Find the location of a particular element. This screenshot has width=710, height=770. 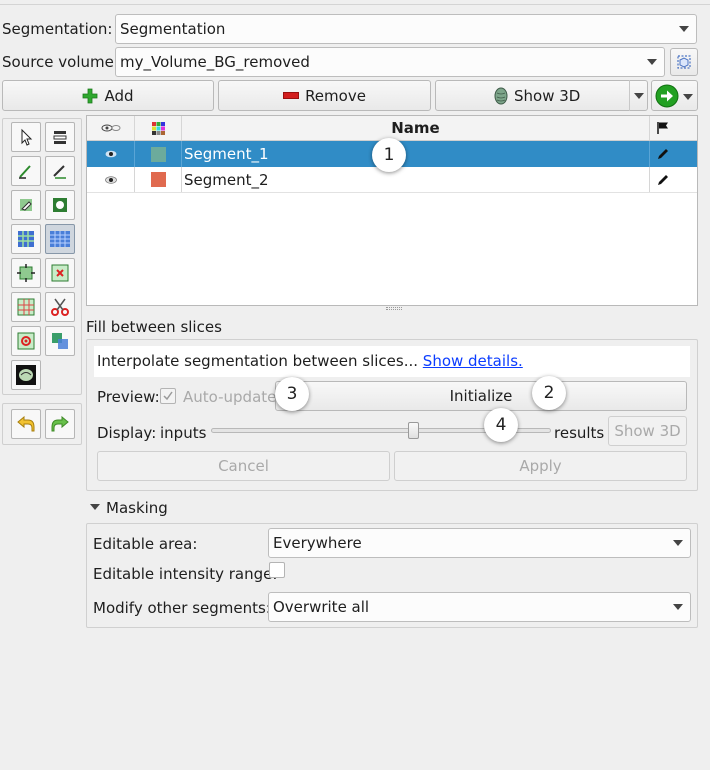

intensity-range-checkbox is located at coordinates (277, 570).